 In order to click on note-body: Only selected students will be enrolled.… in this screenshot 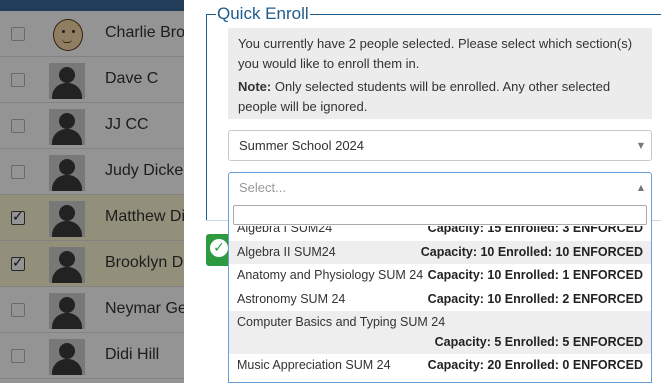, I will do `click(424, 96)`.